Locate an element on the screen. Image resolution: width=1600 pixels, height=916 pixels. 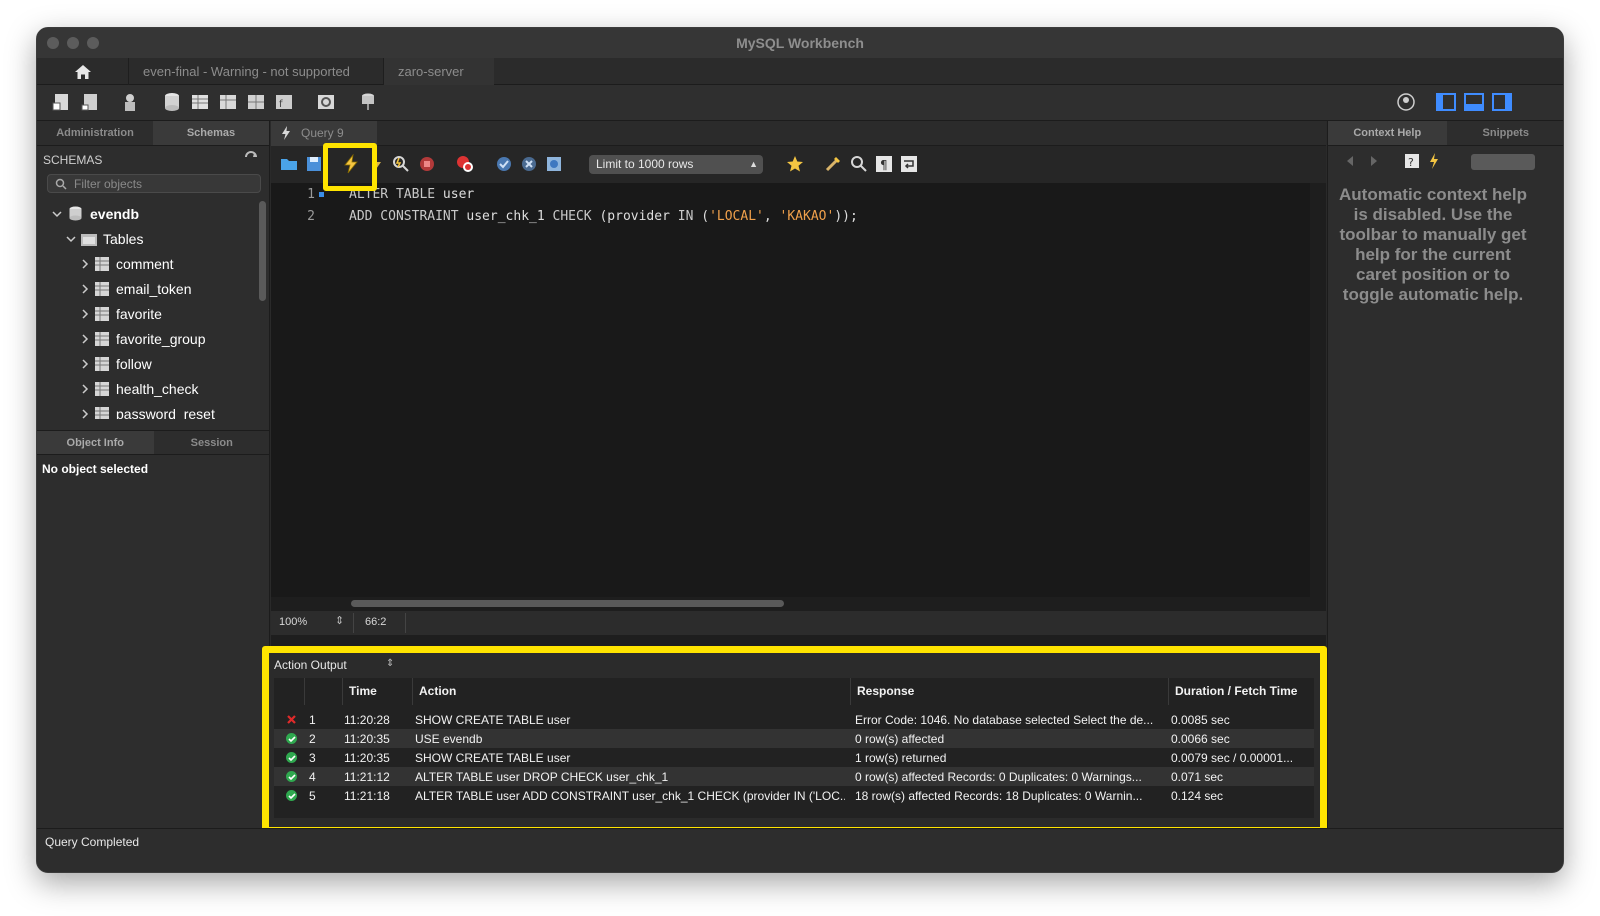
new-sql-tab-icon is located at coordinates (62, 102).